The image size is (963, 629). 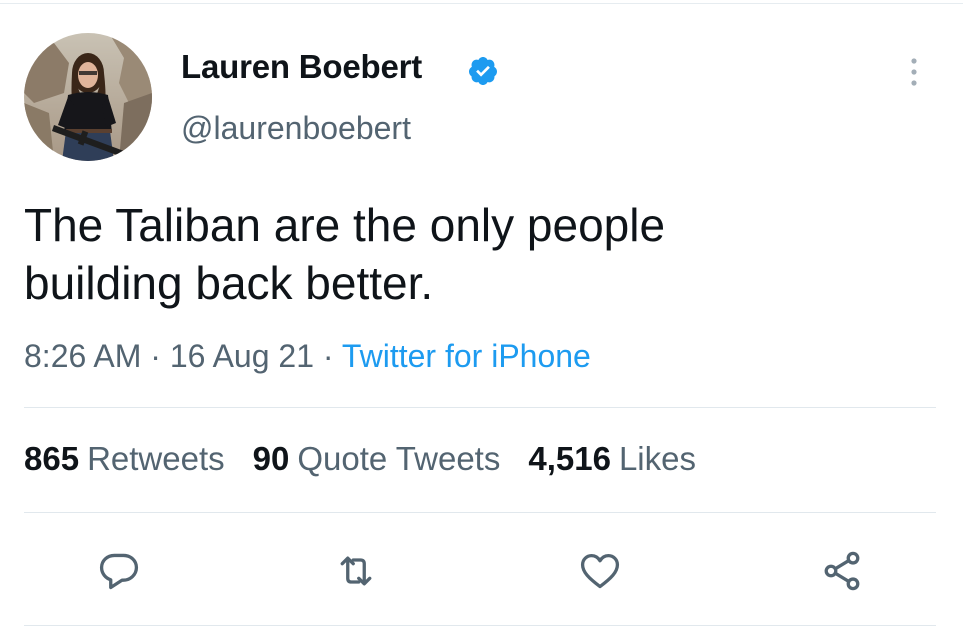 I want to click on verified-badge-icon, so click(x=483, y=71).